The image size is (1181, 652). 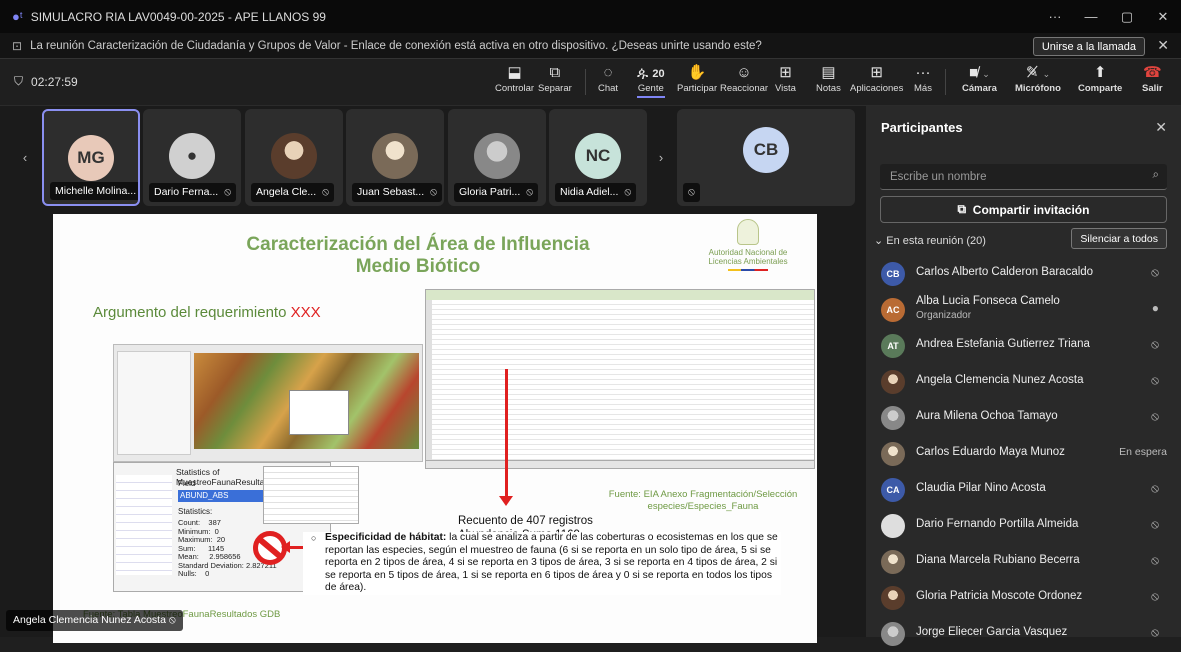 I want to click on chat-icon: ◌, so click(x=608, y=72).